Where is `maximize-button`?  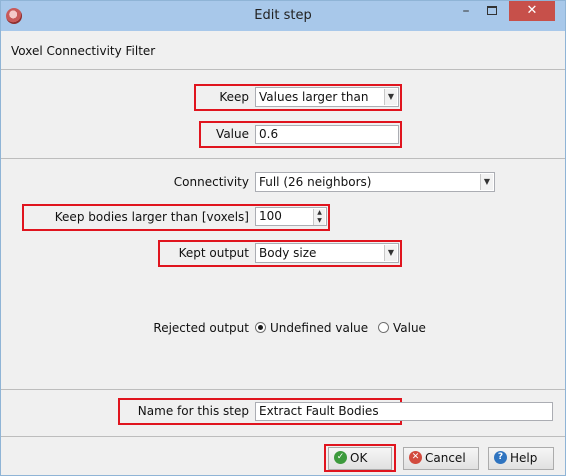 maximize-button is located at coordinates (492, 11).